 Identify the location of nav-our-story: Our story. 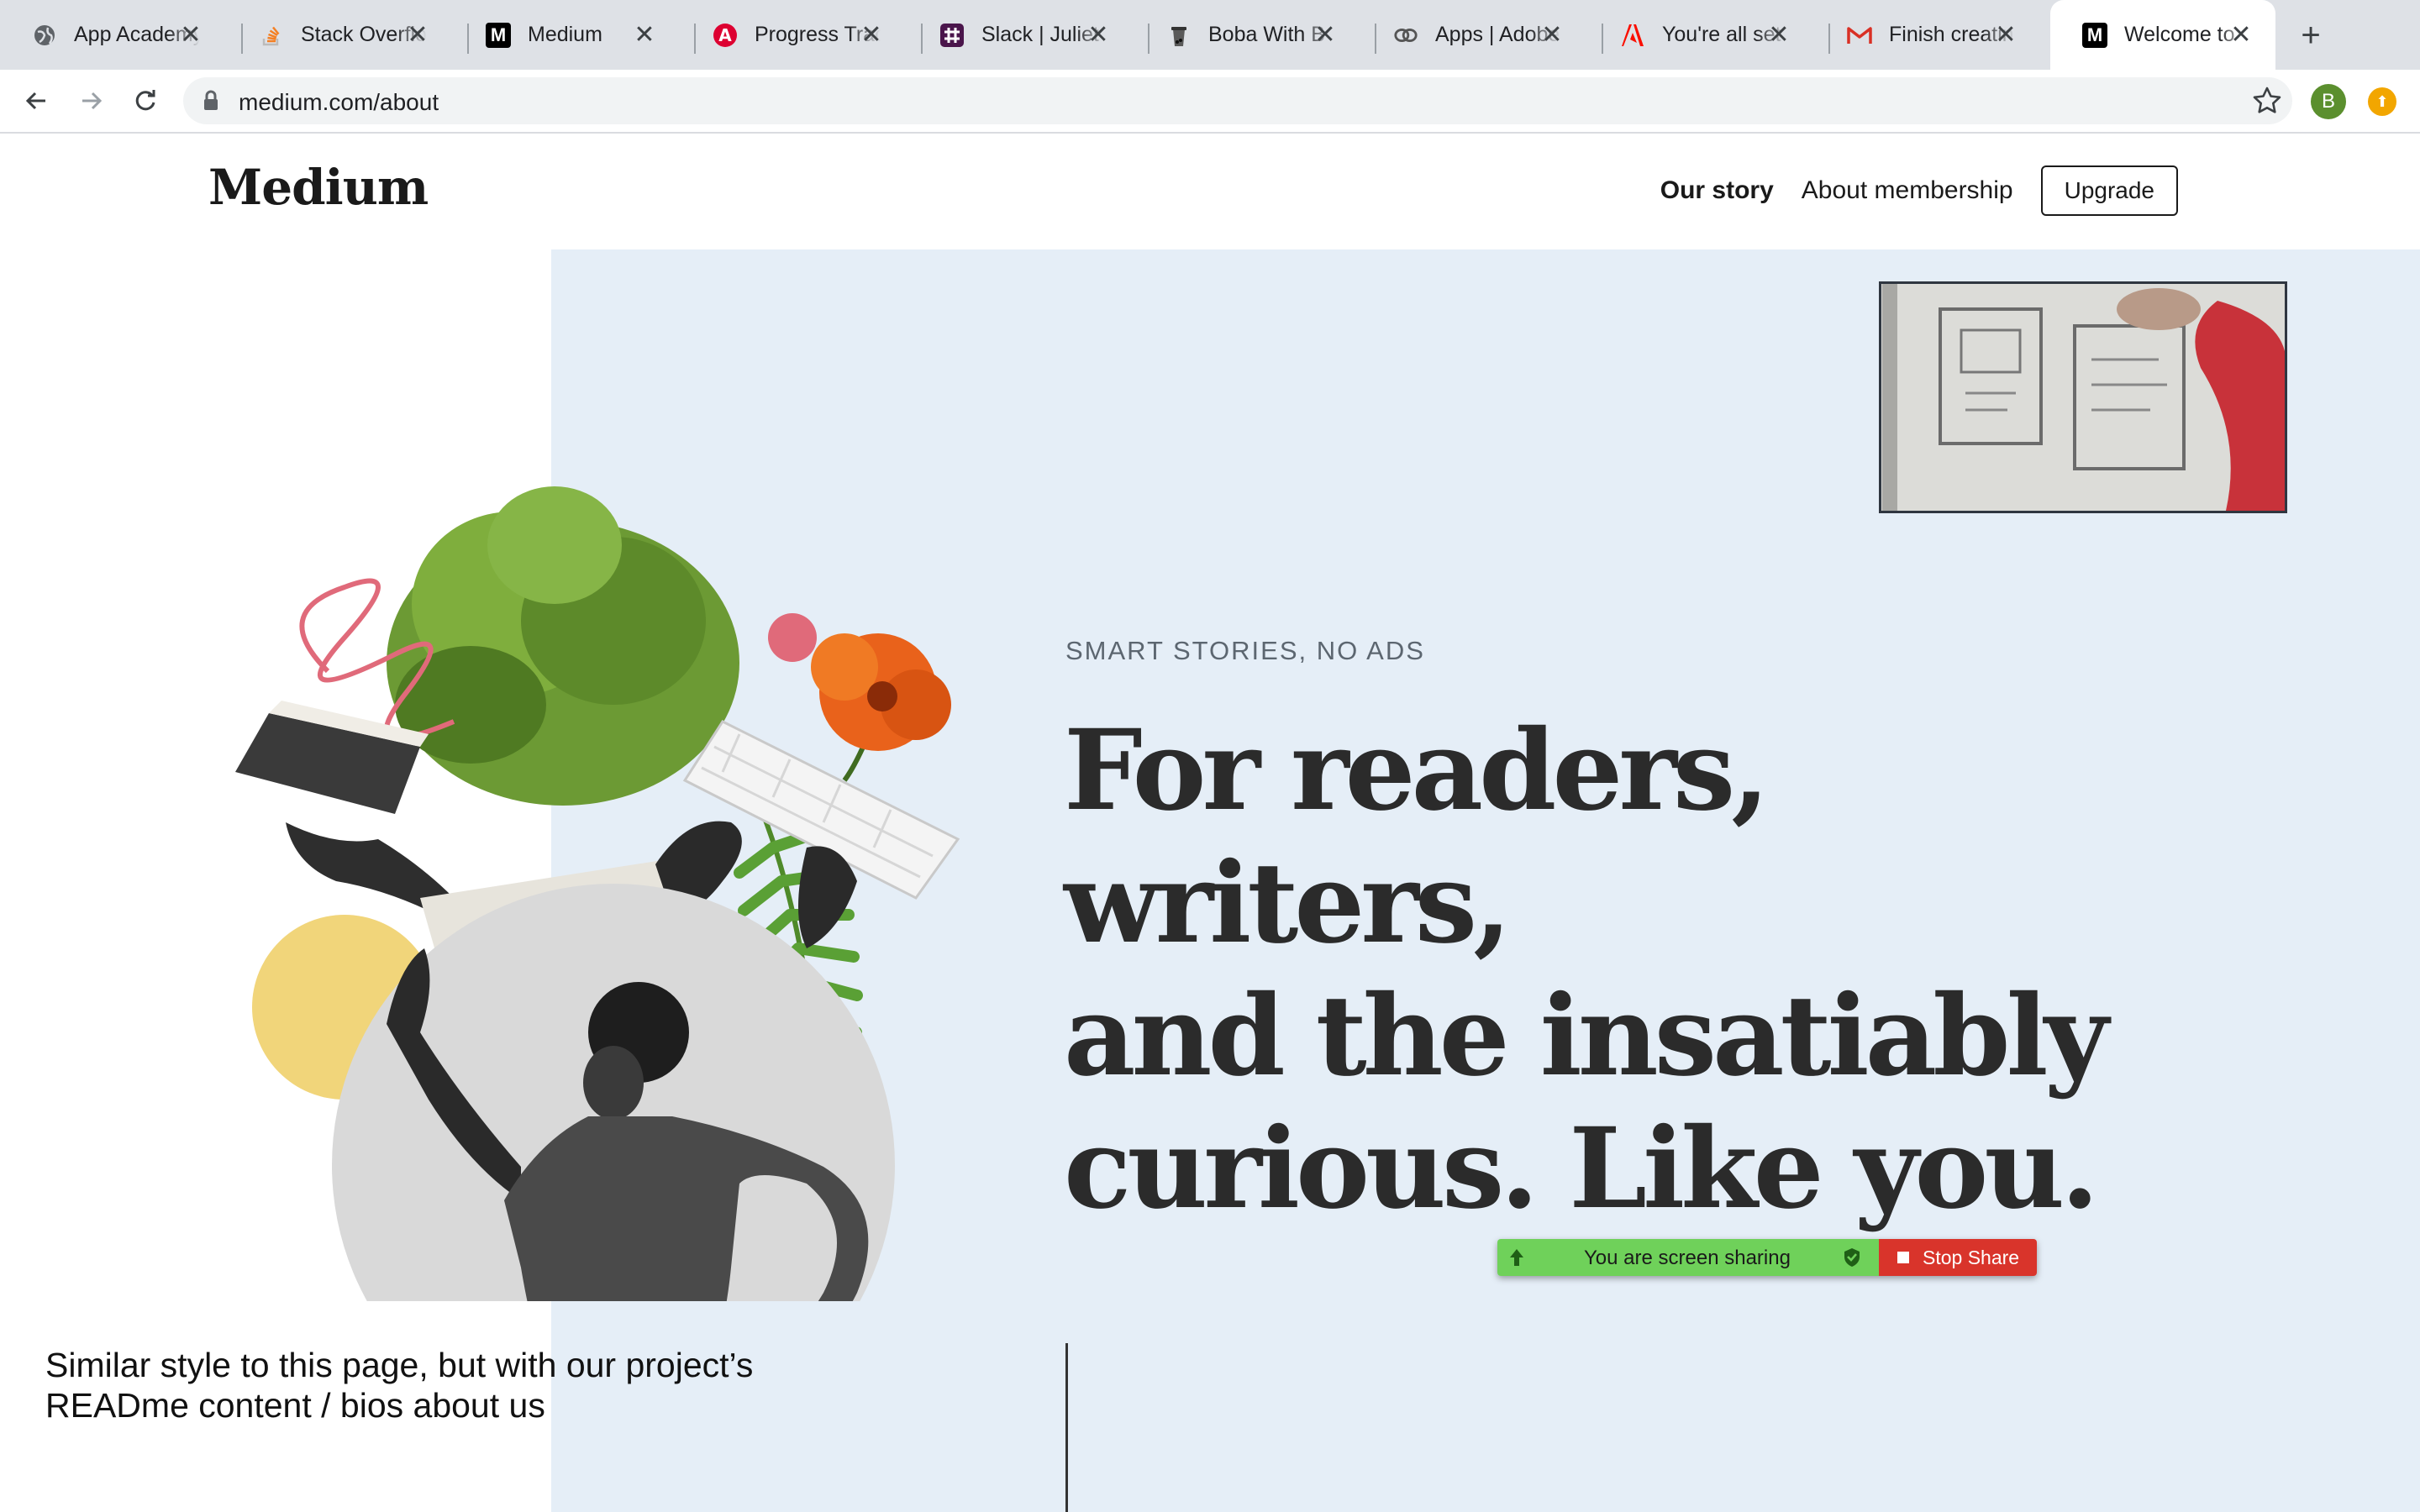
(1717, 190).